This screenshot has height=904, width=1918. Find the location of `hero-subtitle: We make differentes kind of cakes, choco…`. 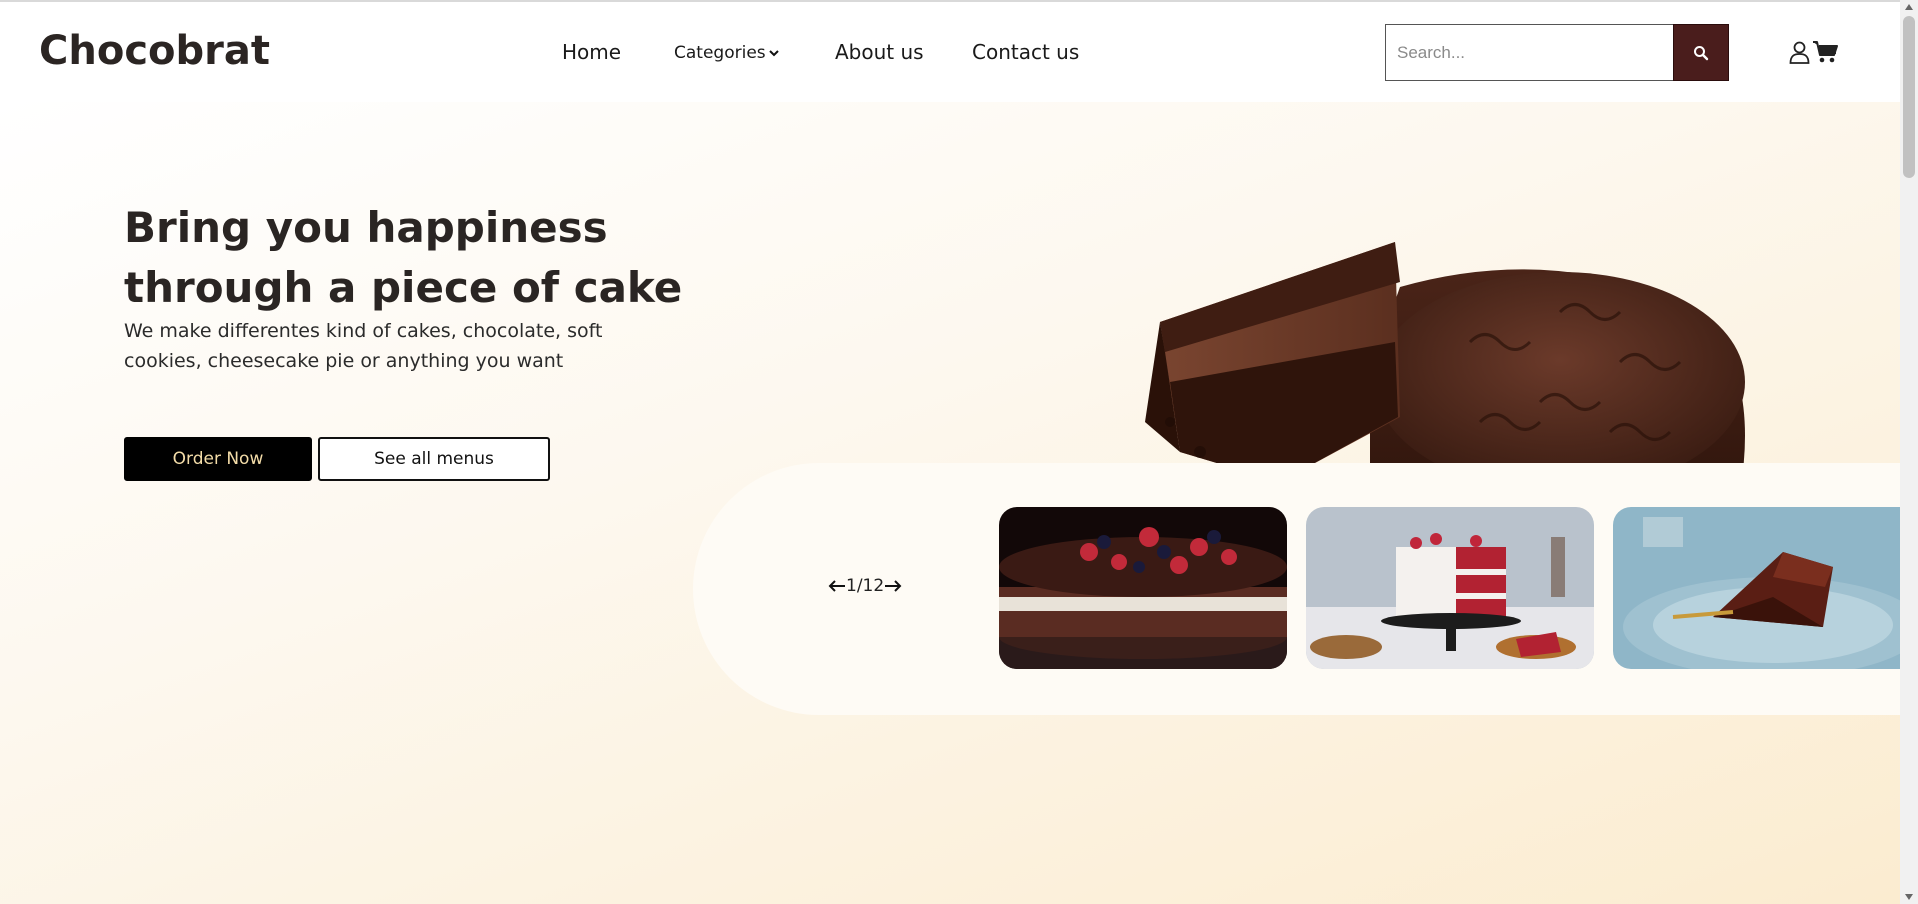

hero-subtitle: We make differentes kind of cakes, choco… is located at coordinates (363, 346).